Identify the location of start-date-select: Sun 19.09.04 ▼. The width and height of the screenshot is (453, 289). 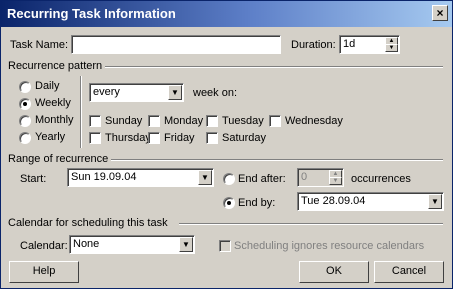
(140, 177).